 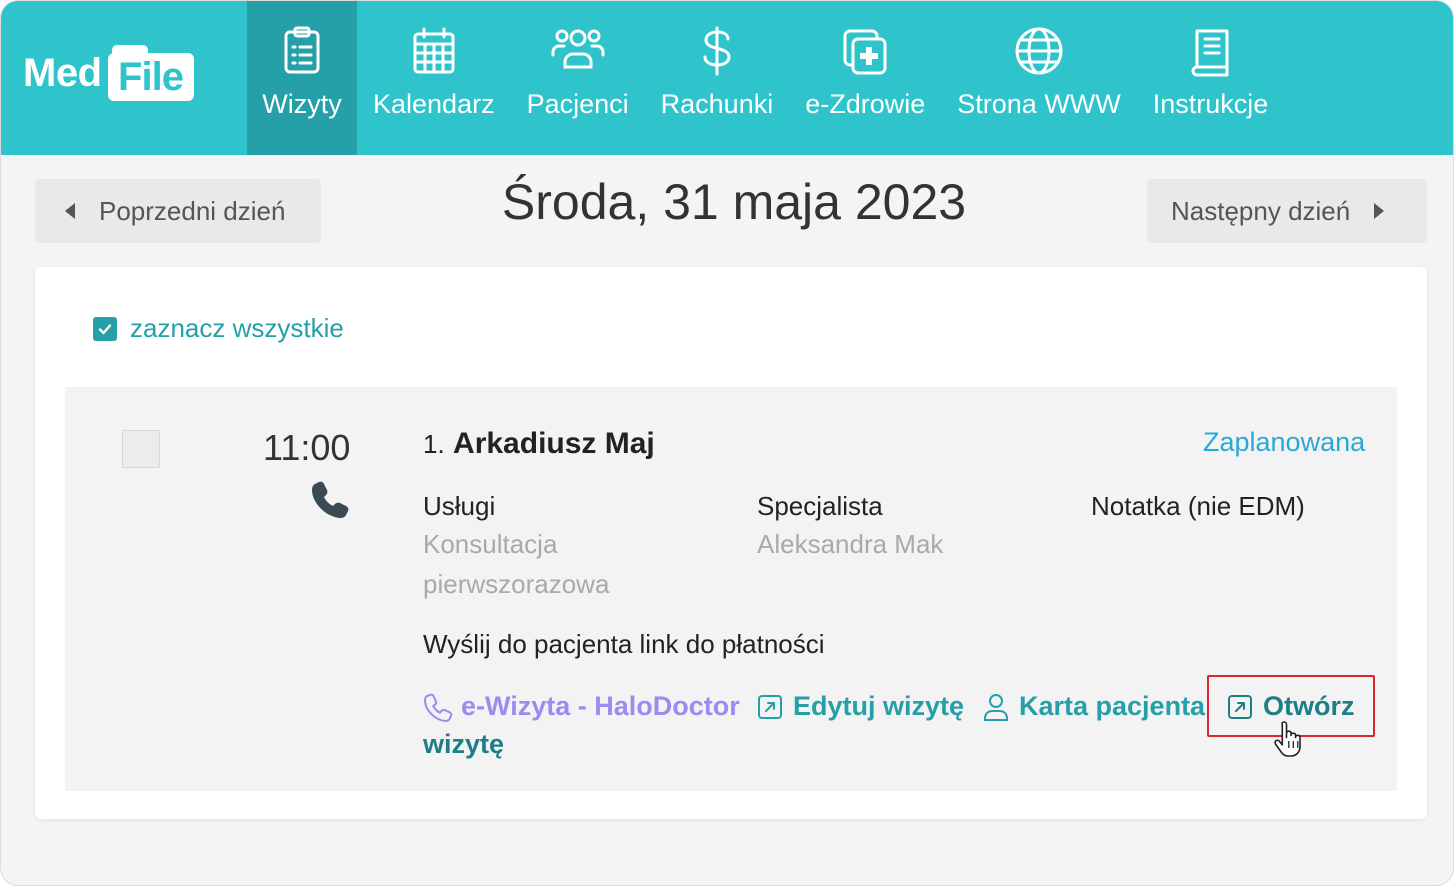 What do you see at coordinates (1211, 78) in the screenshot?
I see `nav-item-instrukcje: Instrukcje` at bounding box center [1211, 78].